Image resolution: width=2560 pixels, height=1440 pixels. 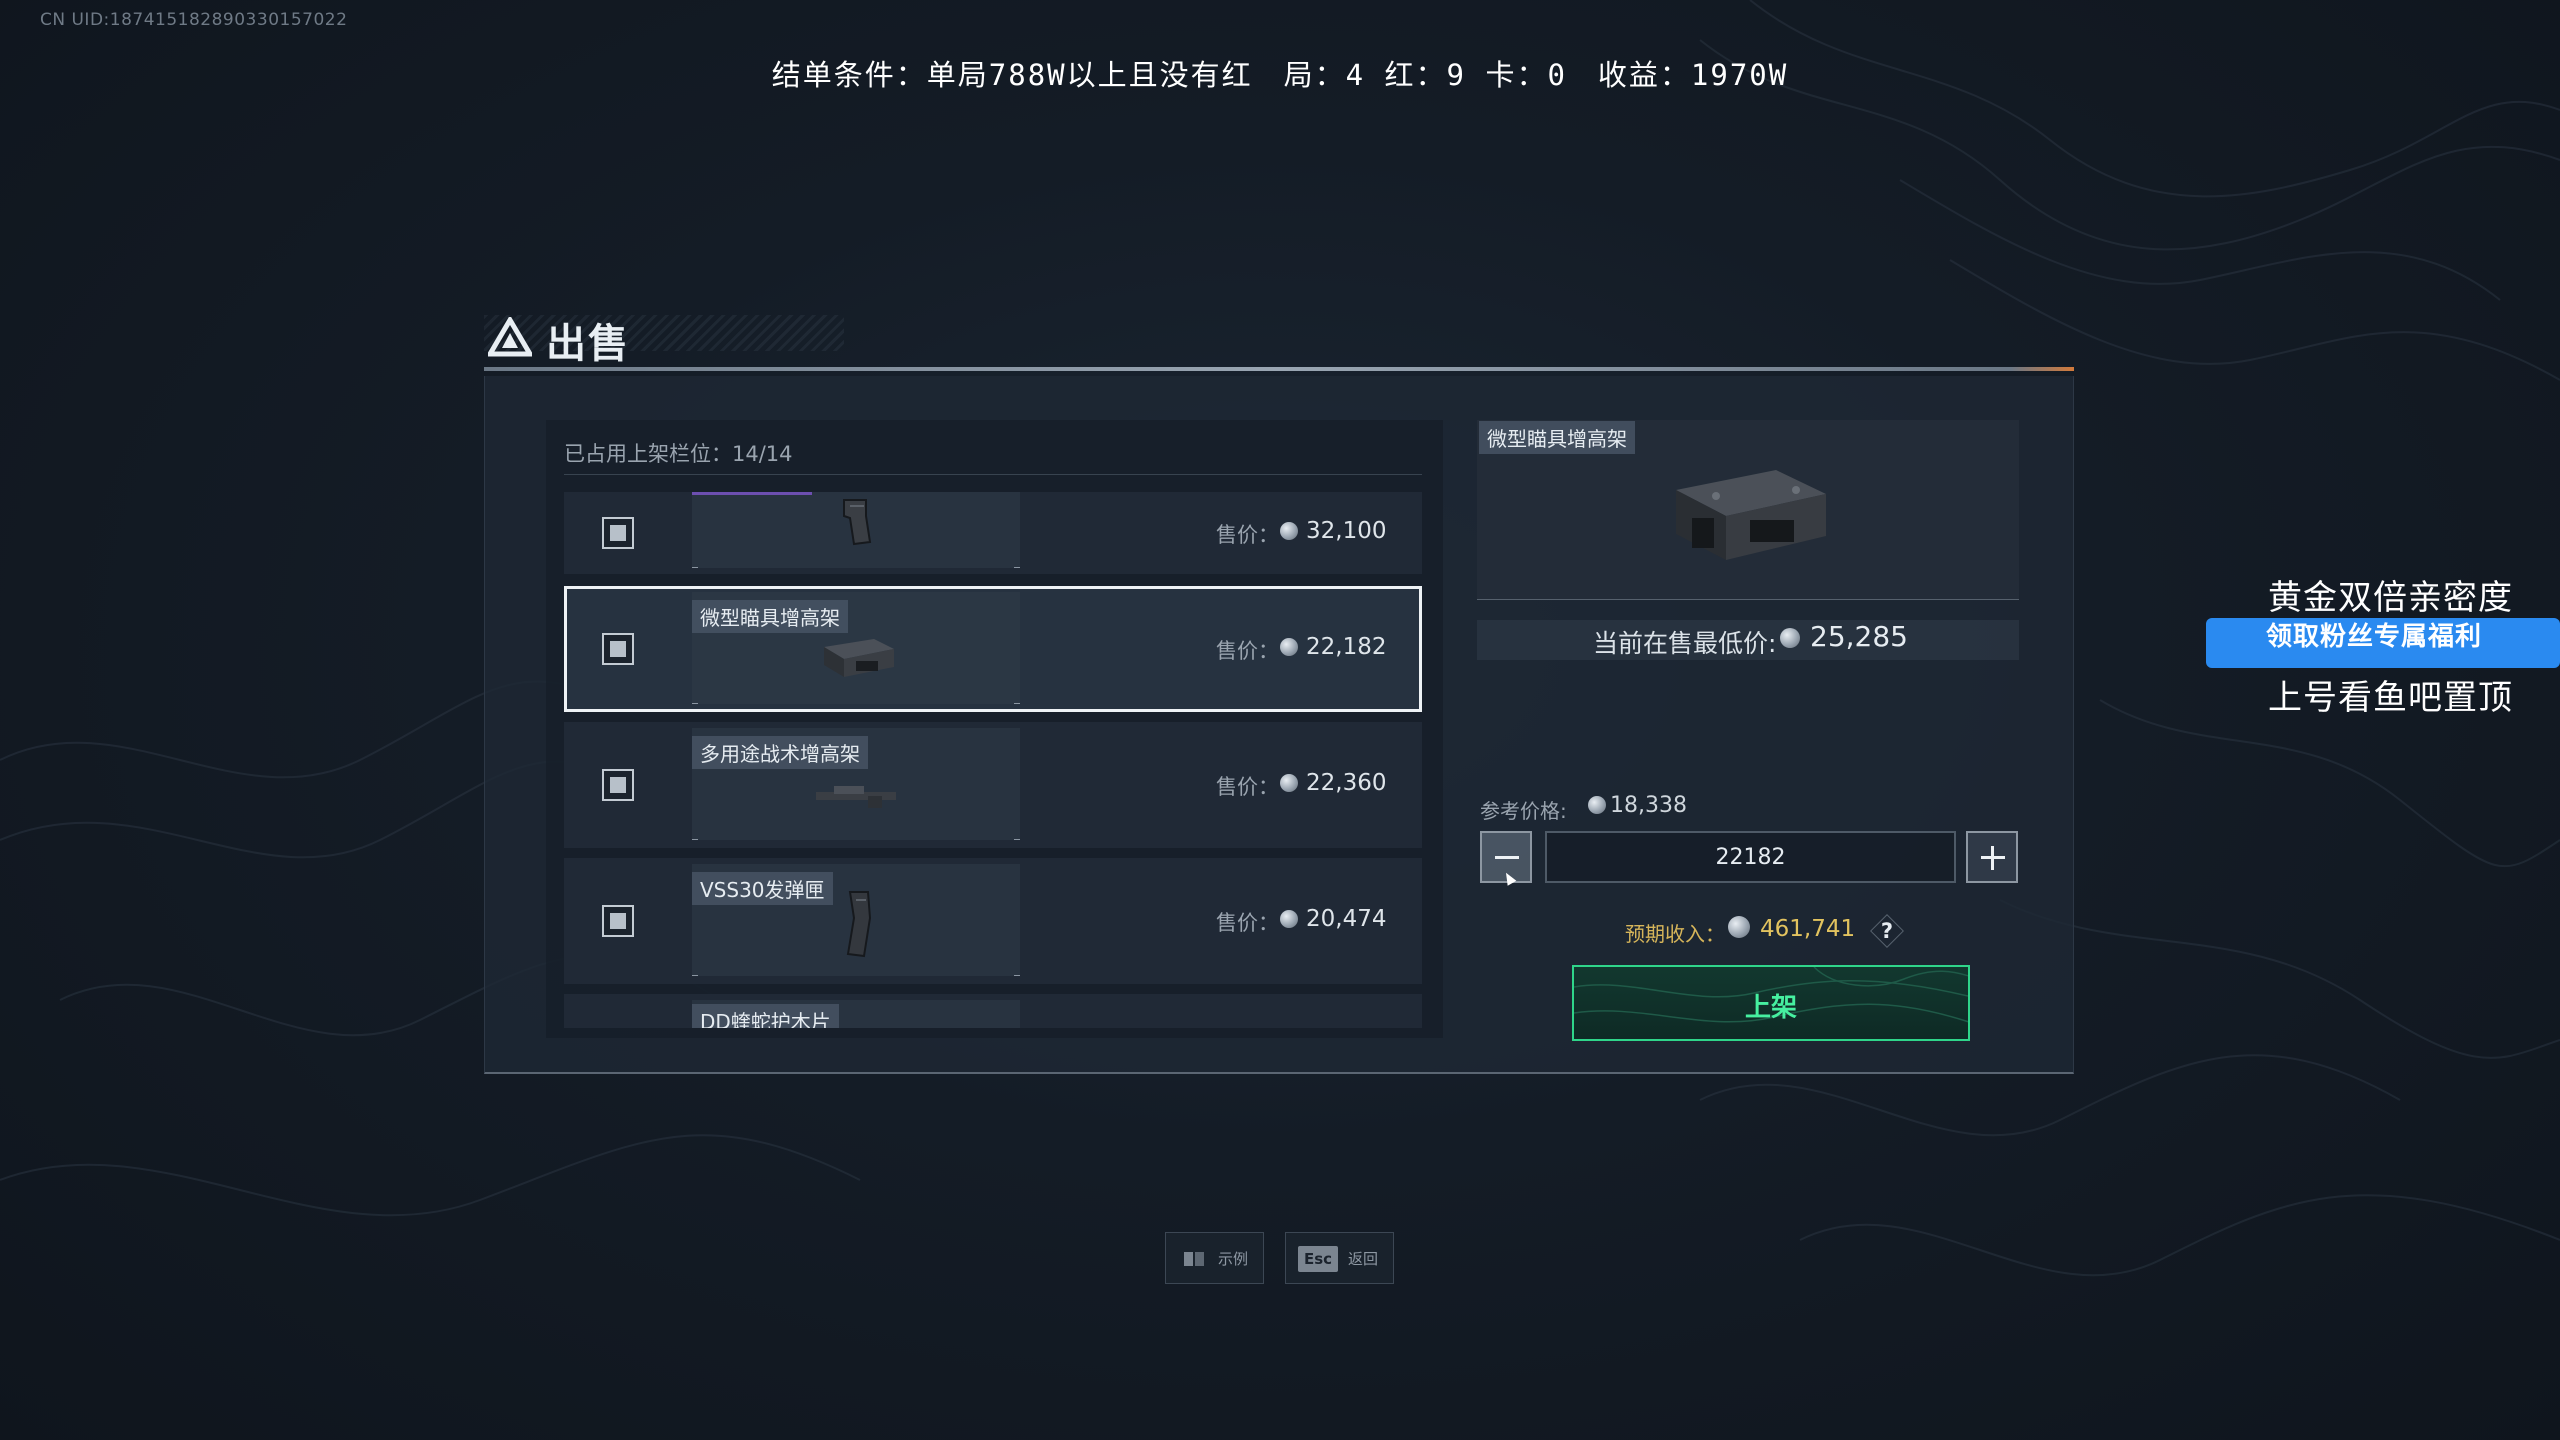 What do you see at coordinates (993, 1011) in the screenshot?
I see `listing-row: DD蝰蛇护木片` at bounding box center [993, 1011].